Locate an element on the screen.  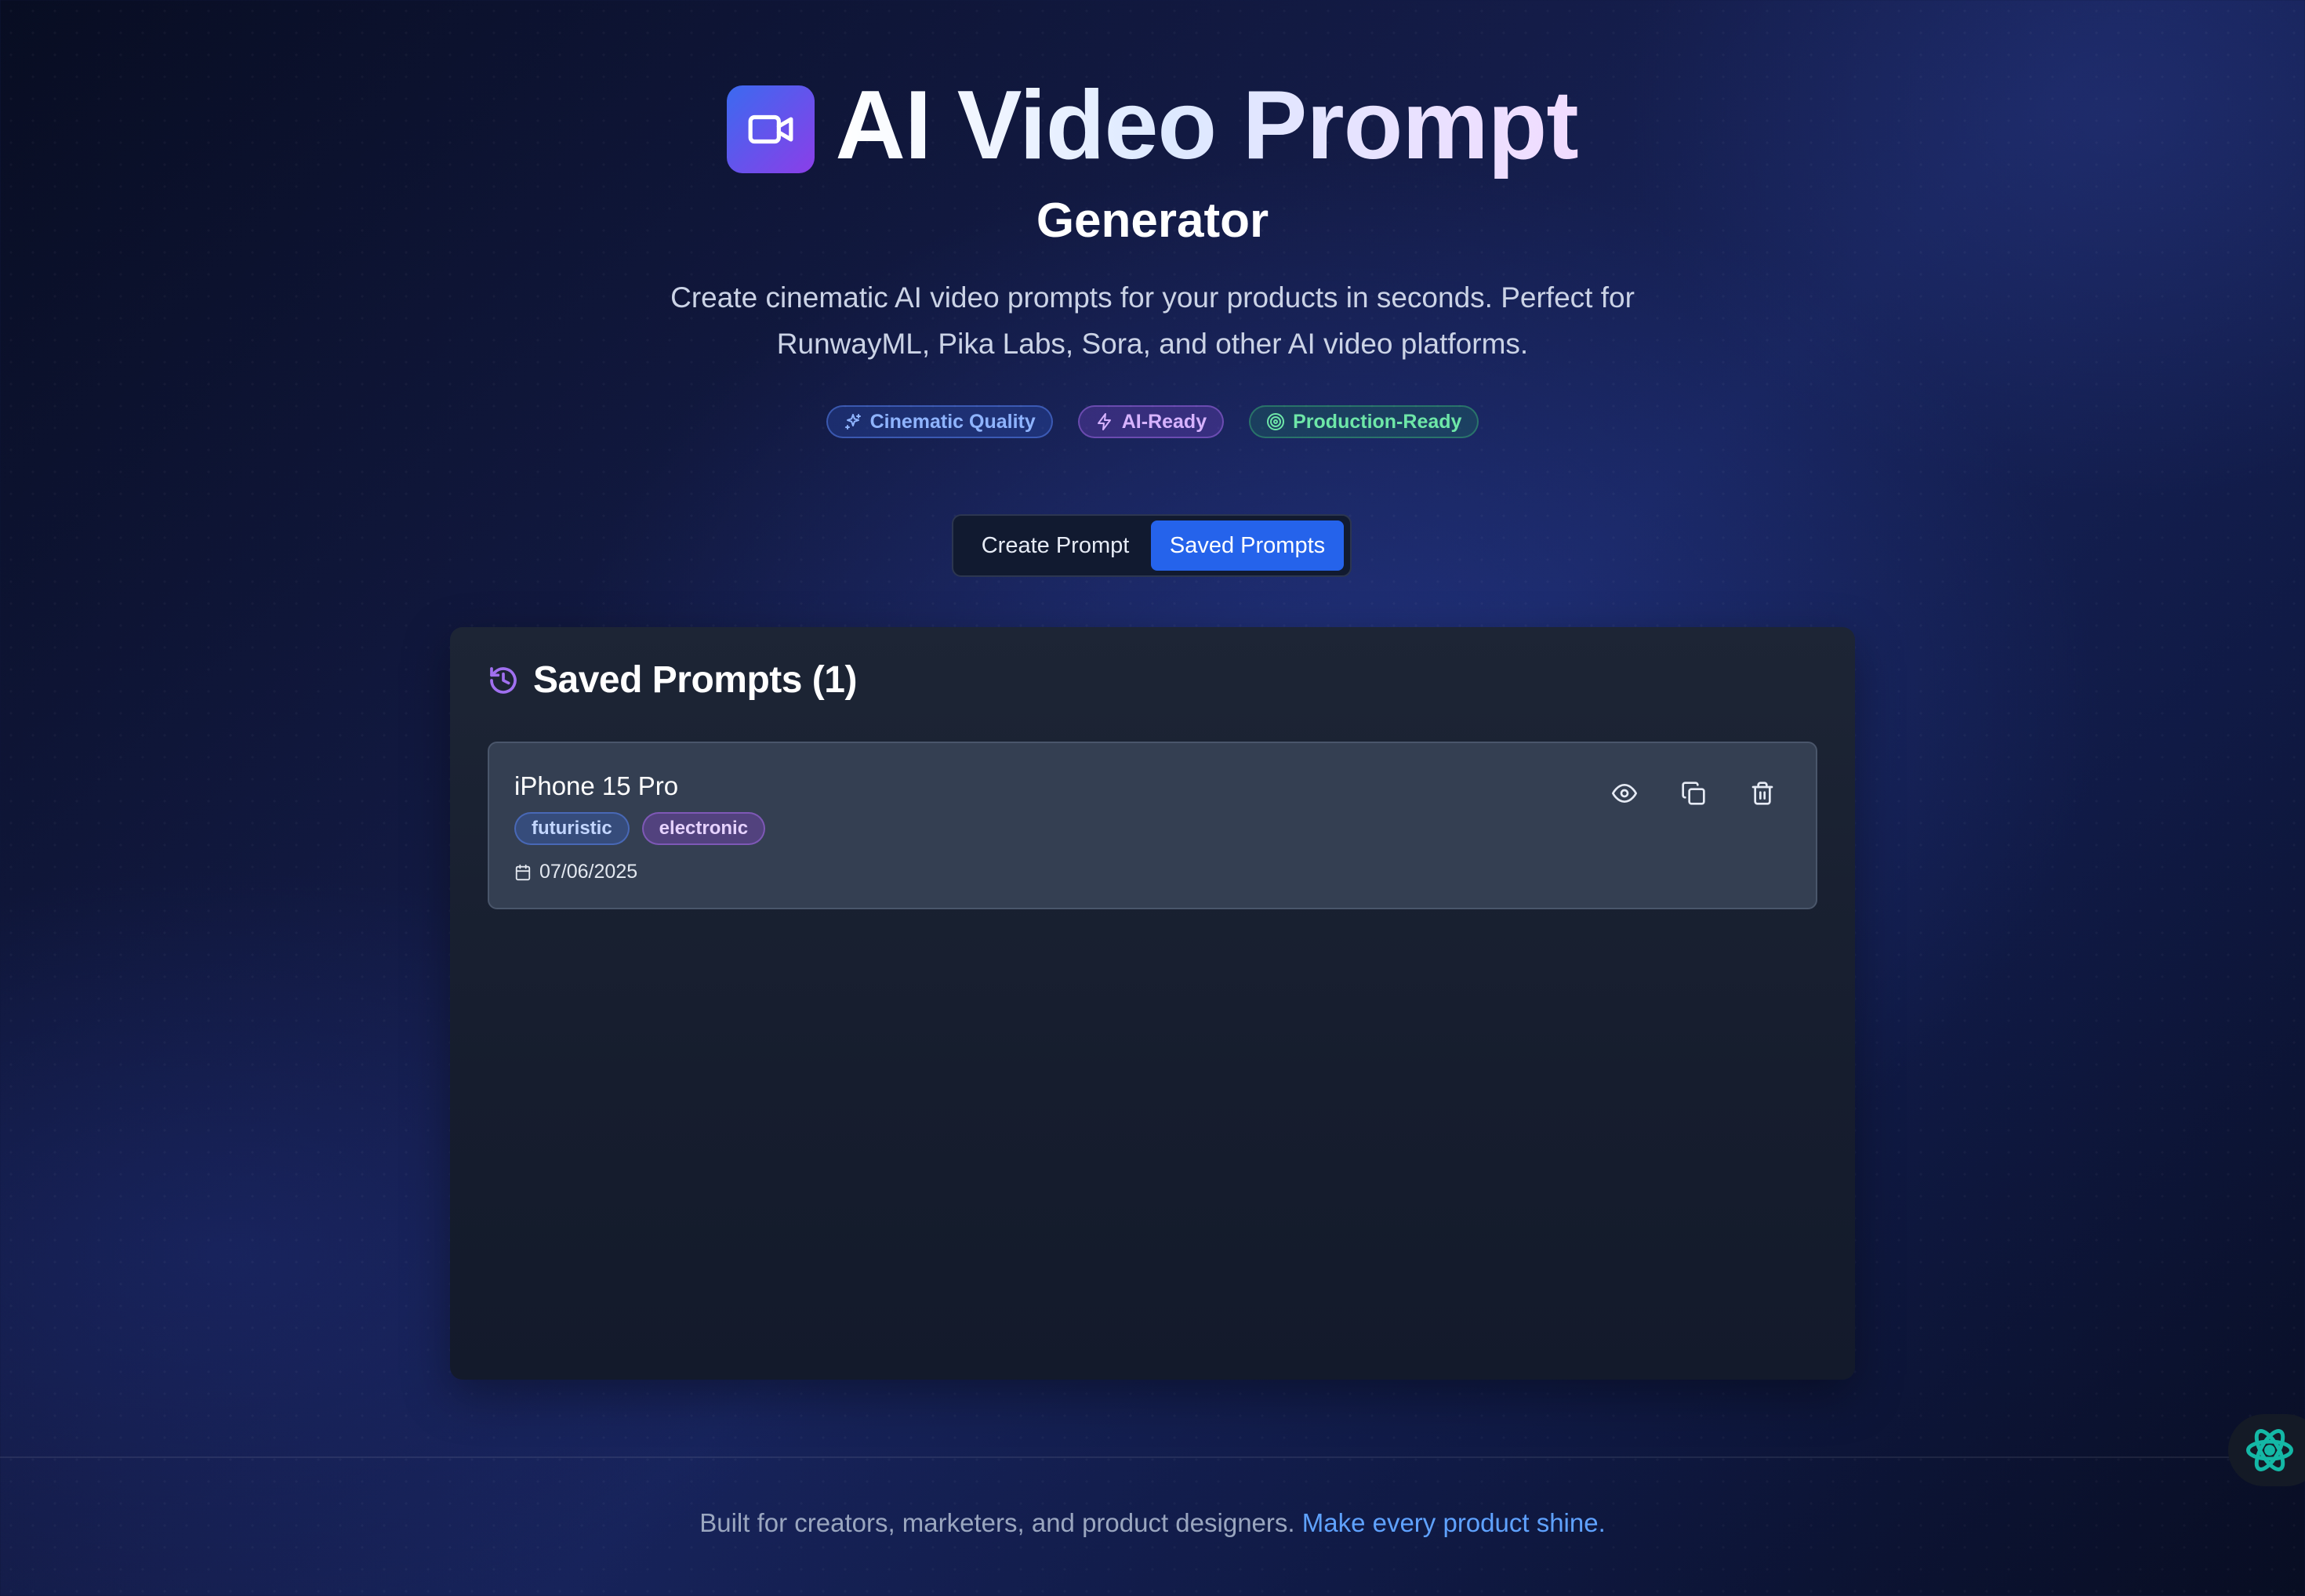
badge-label: Production-Ready is located at coordinates (1378, 421).